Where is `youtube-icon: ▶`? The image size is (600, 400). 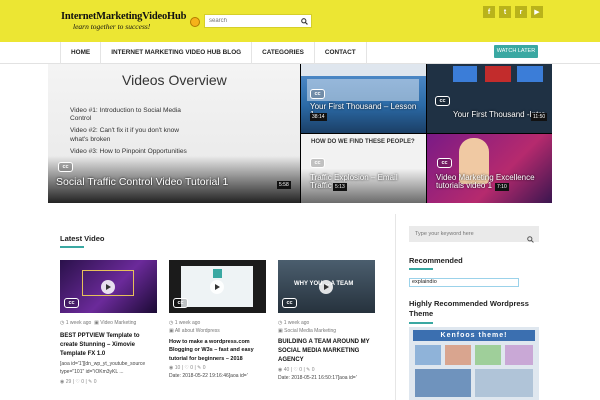
youtube-icon: ▶ is located at coordinates (537, 12).